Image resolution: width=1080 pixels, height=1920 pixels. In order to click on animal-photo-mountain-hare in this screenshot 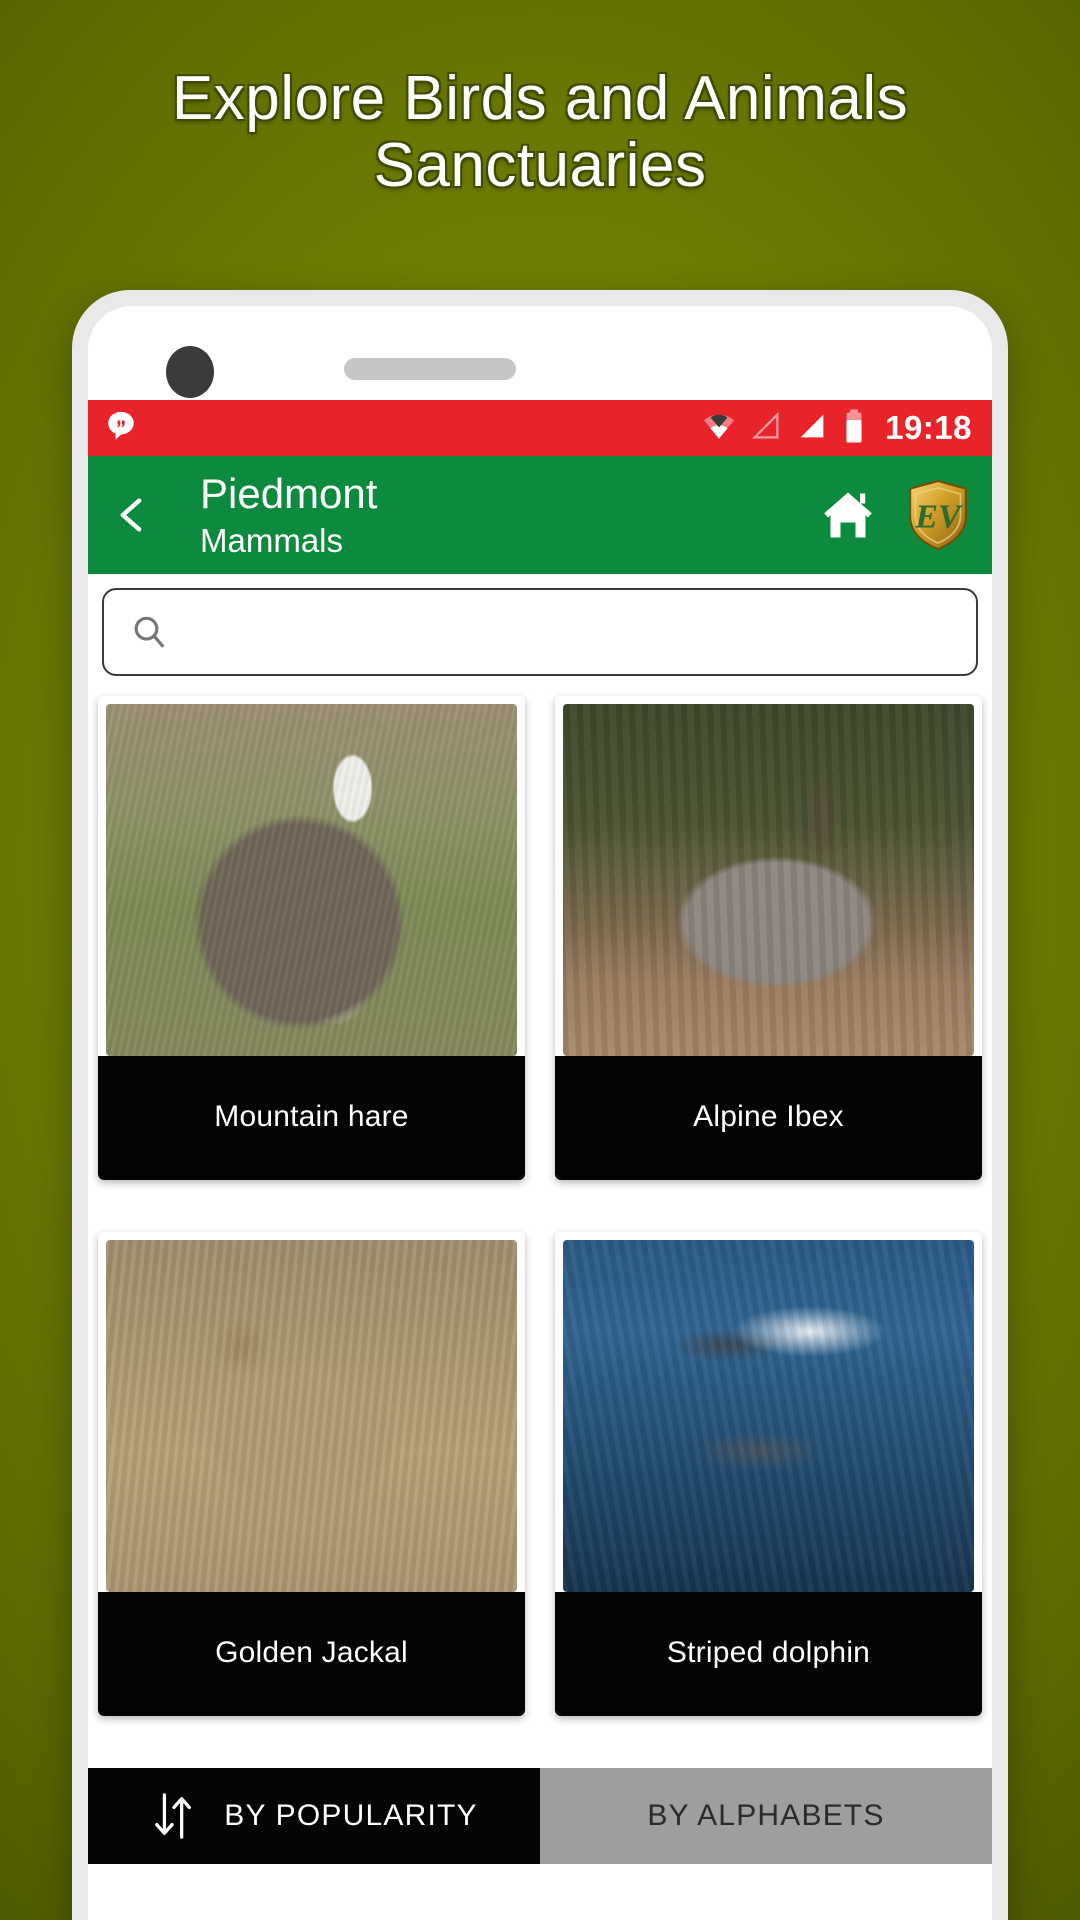, I will do `click(311, 880)`.